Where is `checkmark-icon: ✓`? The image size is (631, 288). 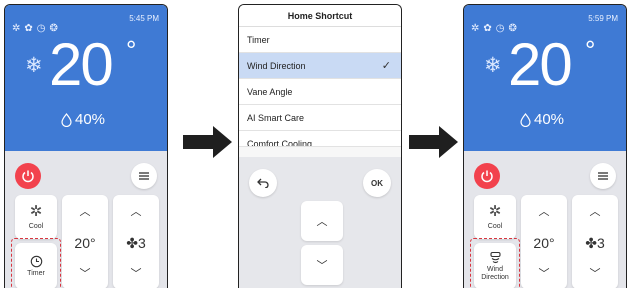 checkmark-icon: ✓ is located at coordinates (386, 66).